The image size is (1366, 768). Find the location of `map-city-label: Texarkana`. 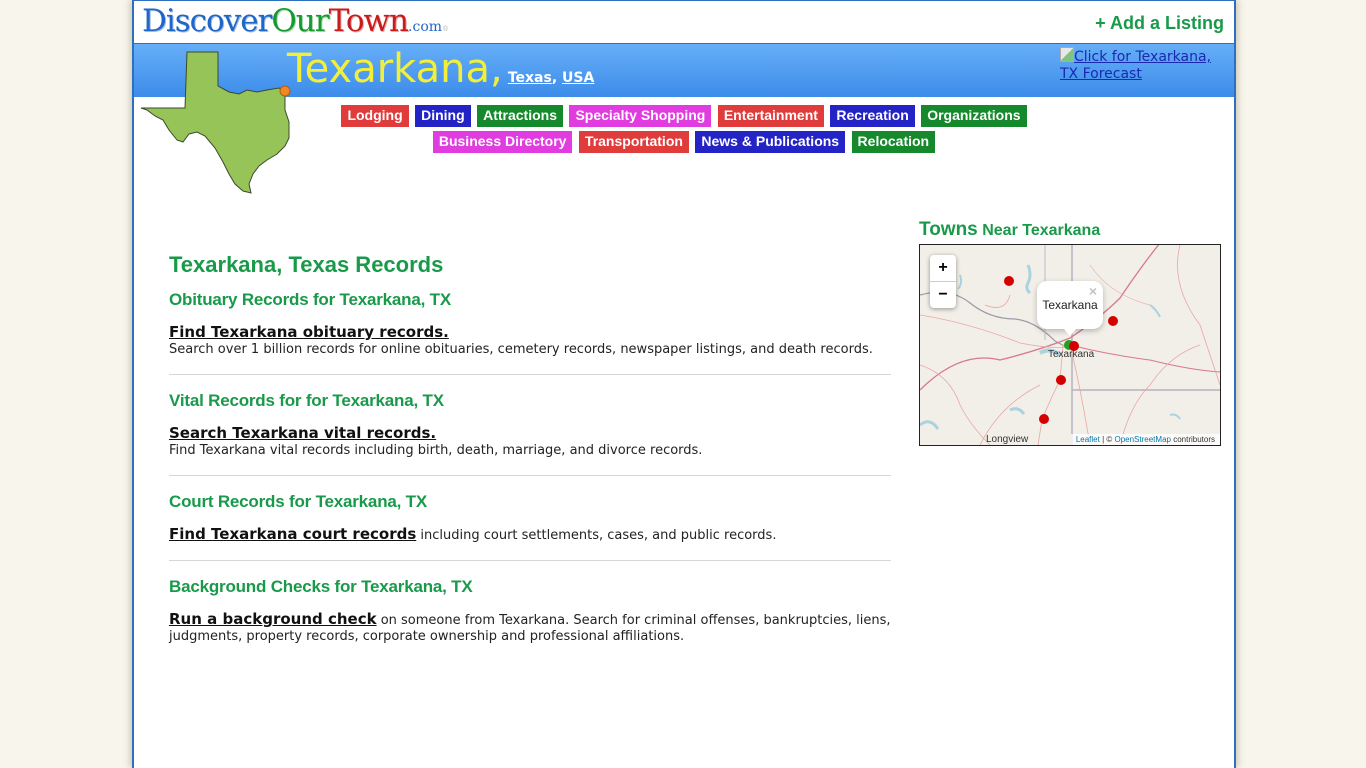

map-city-label: Texarkana is located at coordinates (1071, 354).